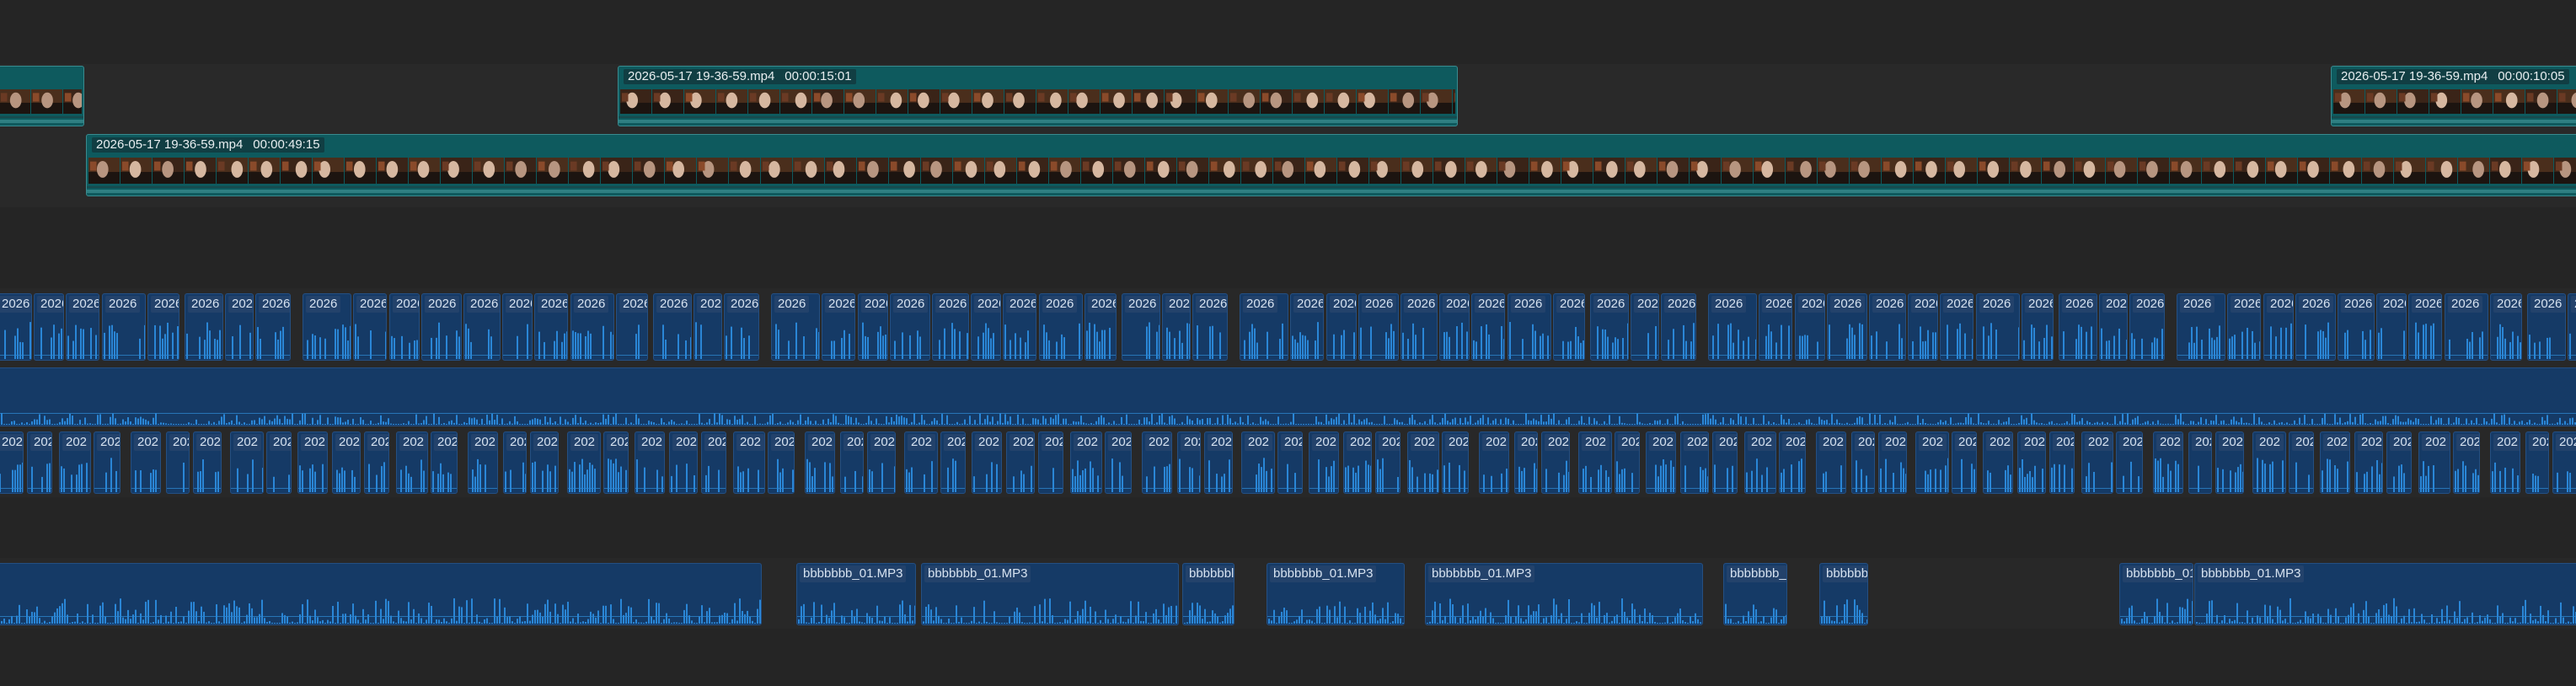 This screenshot has width=2576, height=686. What do you see at coordinates (2453, 96) in the screenshot?
I see `video-clip: 2026-05-17 19-36-59.mp4 00:00:10:05` at bounding box center [2453, 96].